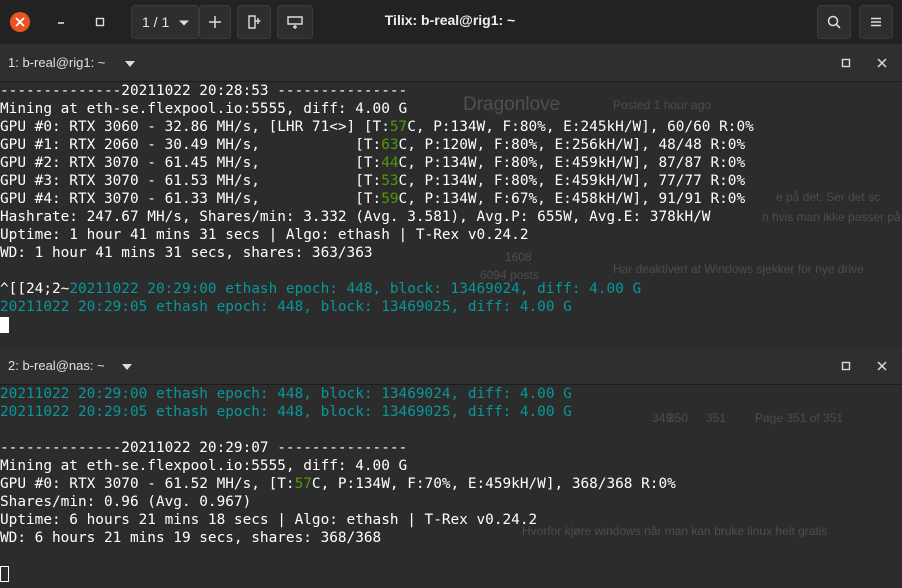  I want to click on window-titlebar: 1 / 1 Tilix: b-real@rig1: ~, so click(451, 22).